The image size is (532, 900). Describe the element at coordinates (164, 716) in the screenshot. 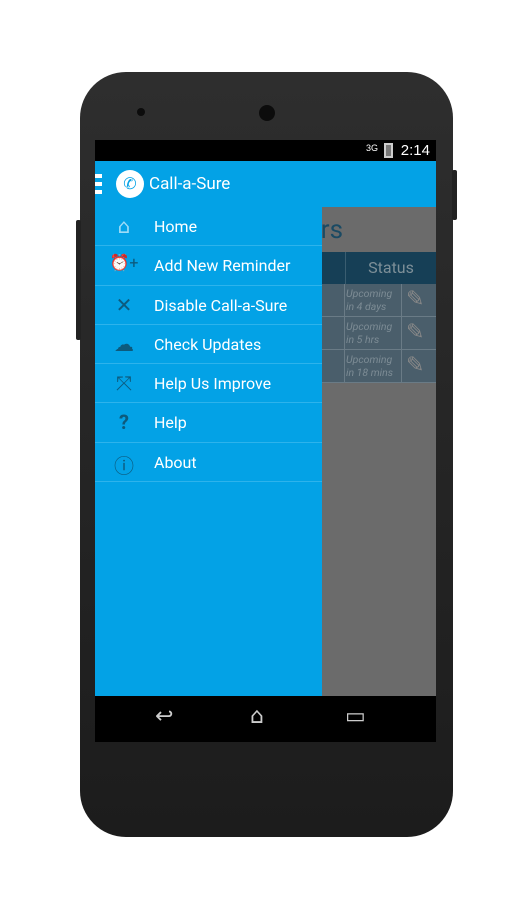

I see `back-icon: ↩` at that location.